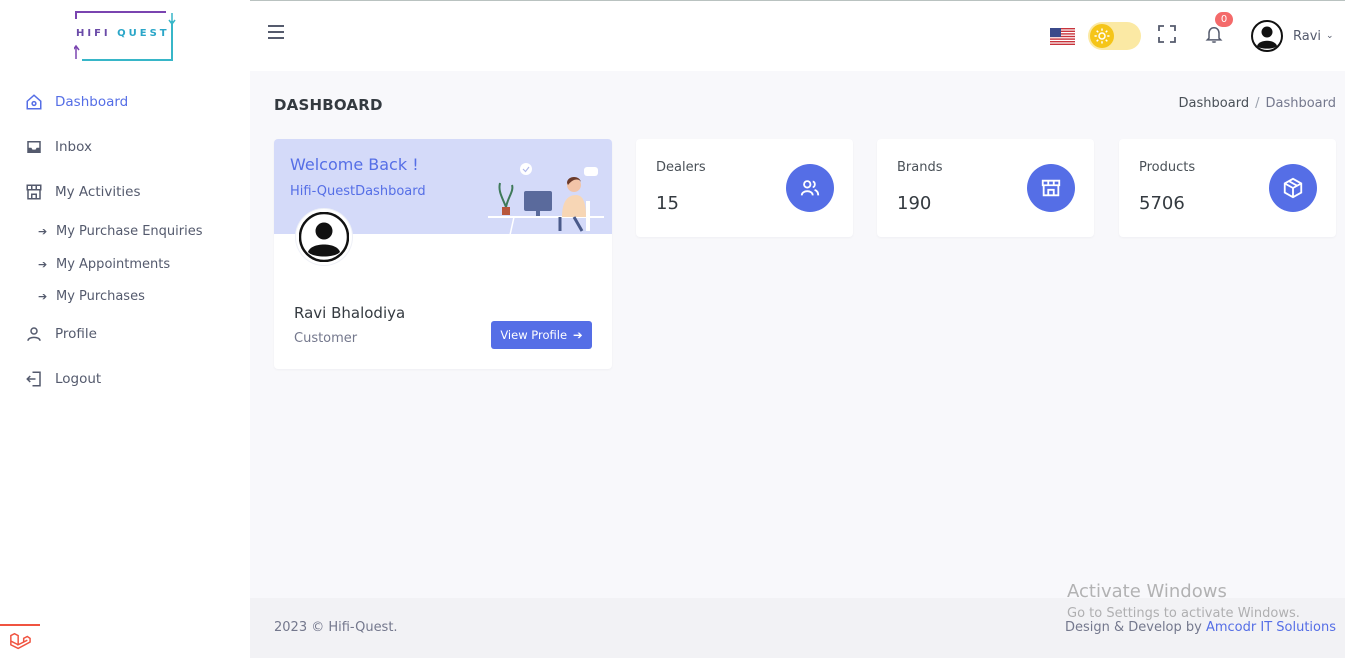 Image resolution: width=1345 pixels, height=658 pixels. I want to click on stat-label: Products, so click(1167, 167).